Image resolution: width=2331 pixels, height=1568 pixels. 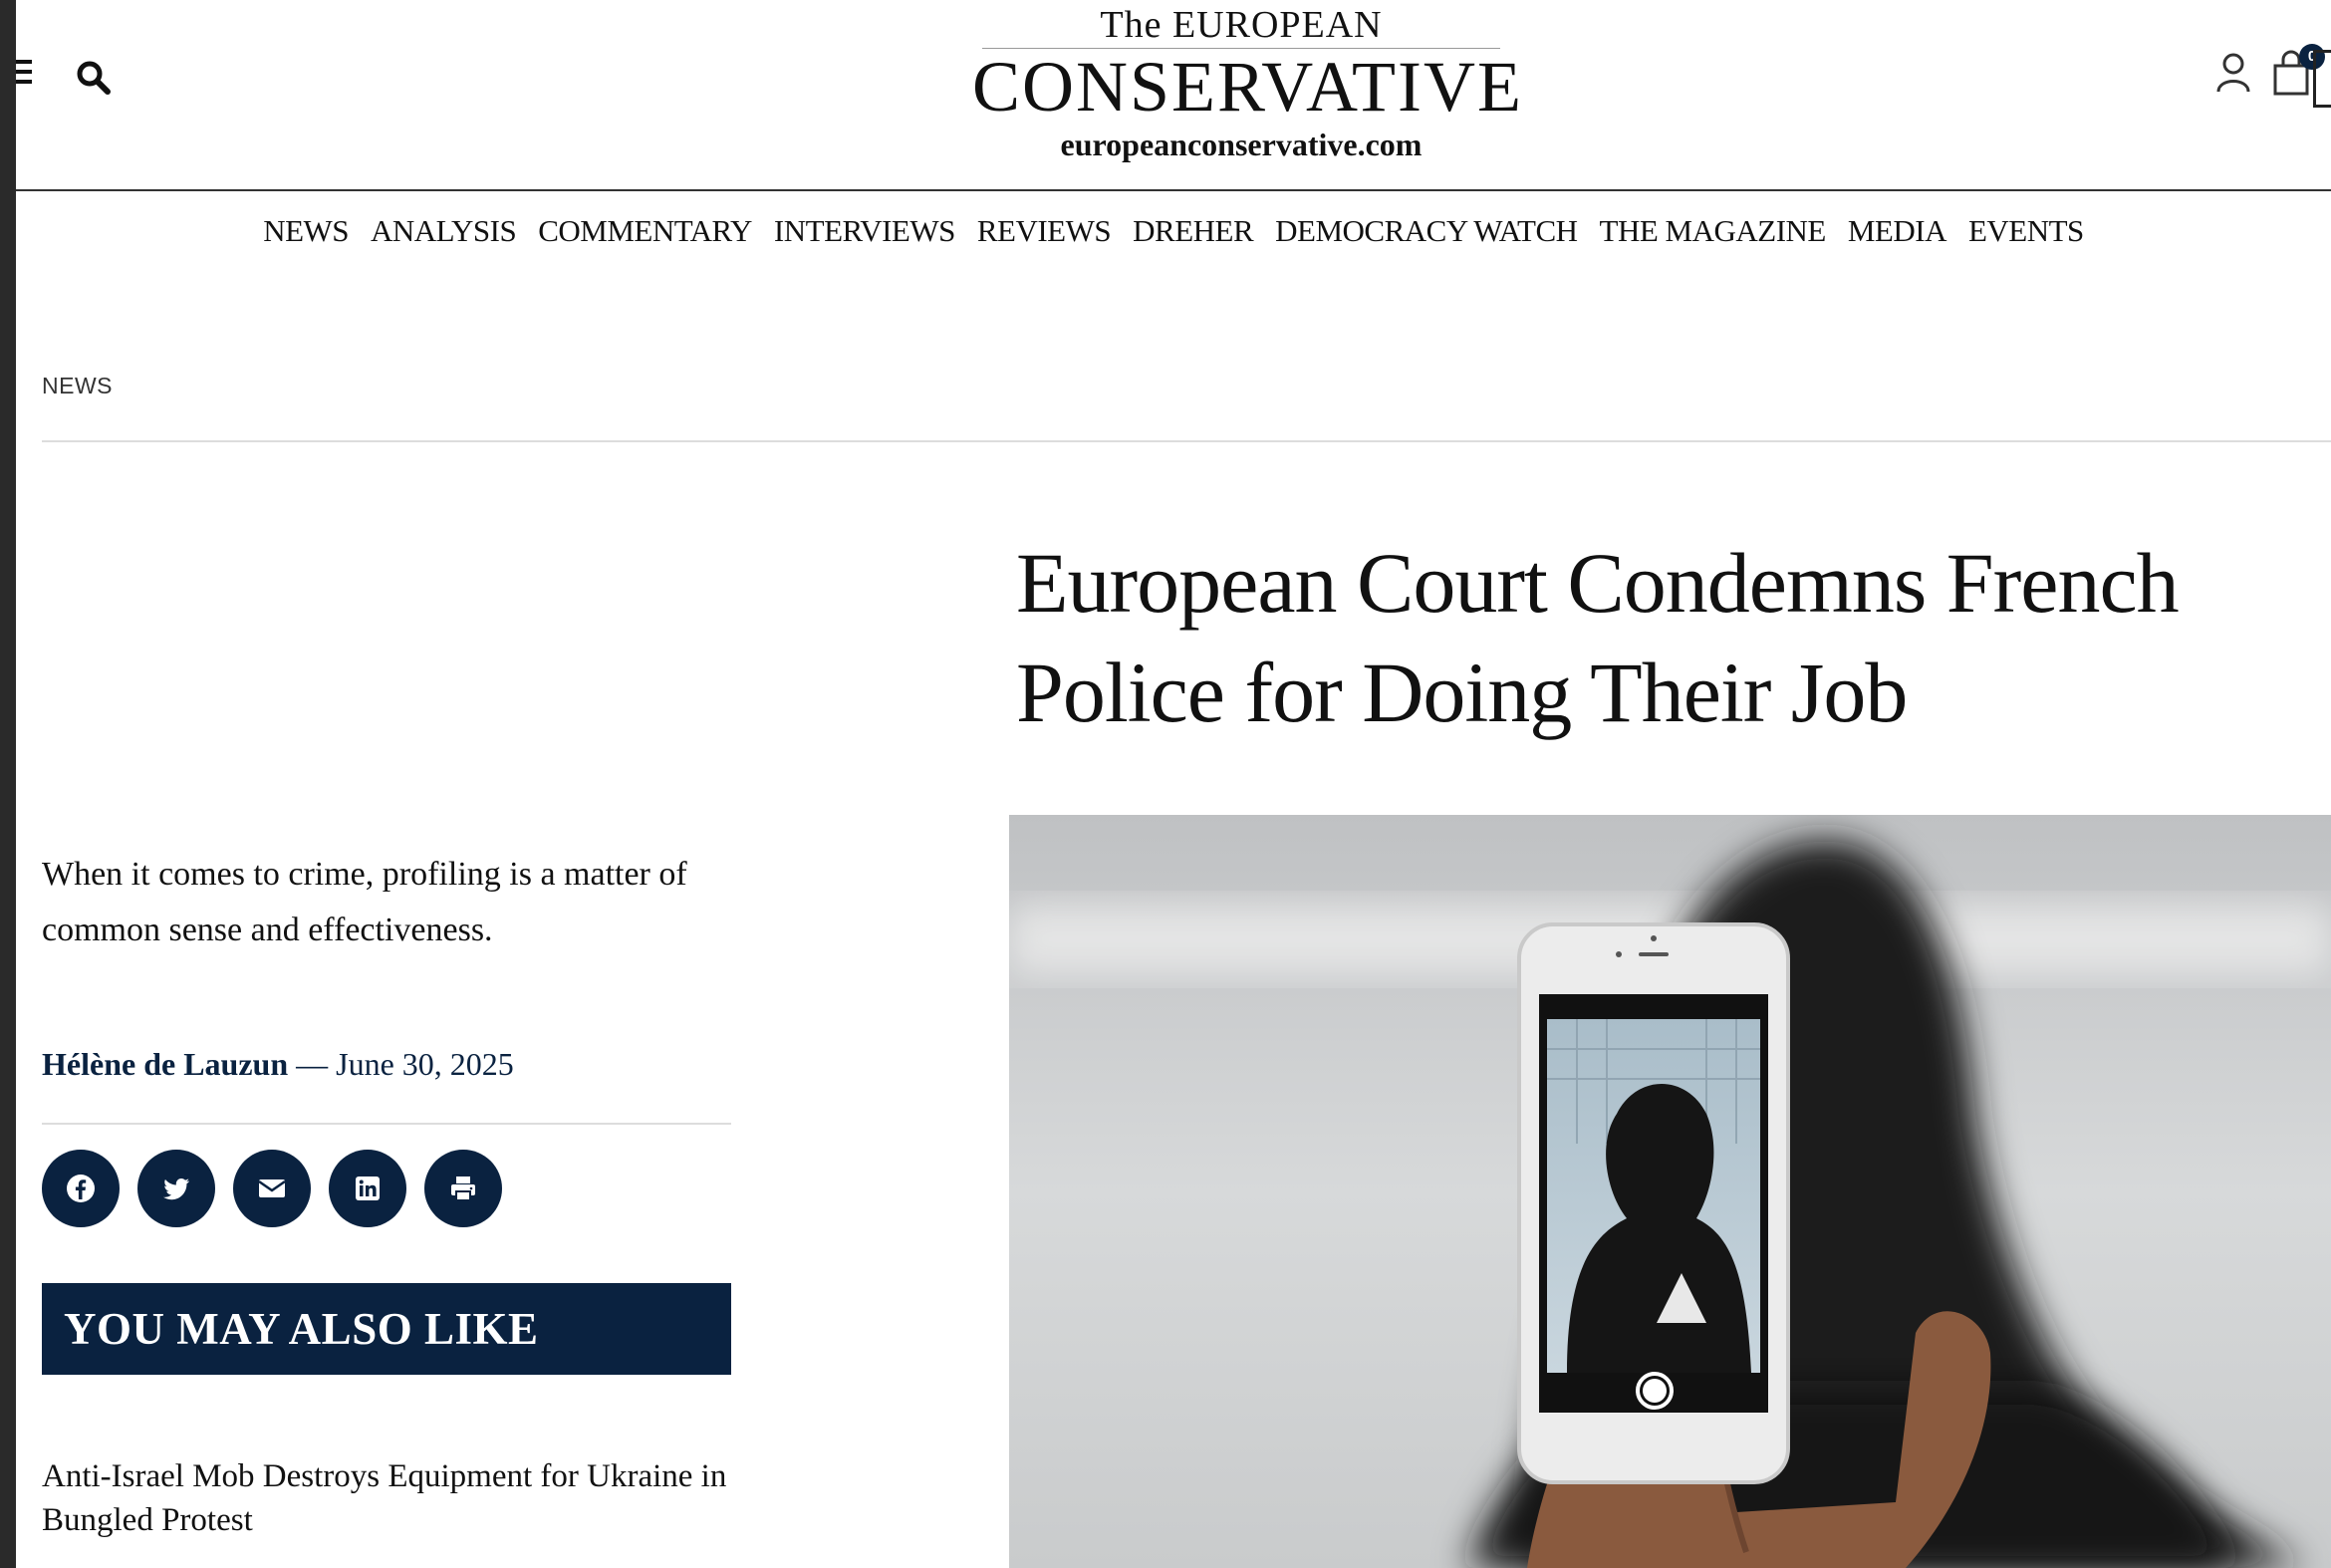 What do you see at coordinates (94, 78) in the screenshot?
I see `search-icon` at bounding box center [94, 78].